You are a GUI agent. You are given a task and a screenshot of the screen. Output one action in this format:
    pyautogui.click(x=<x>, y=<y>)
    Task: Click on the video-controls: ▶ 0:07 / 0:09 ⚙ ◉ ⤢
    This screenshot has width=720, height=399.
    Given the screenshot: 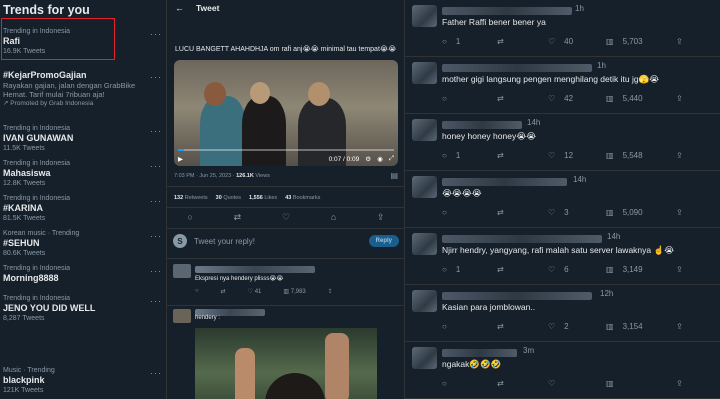 What is the action you would take?
    pyautogui.click(x=286, y=159)
    